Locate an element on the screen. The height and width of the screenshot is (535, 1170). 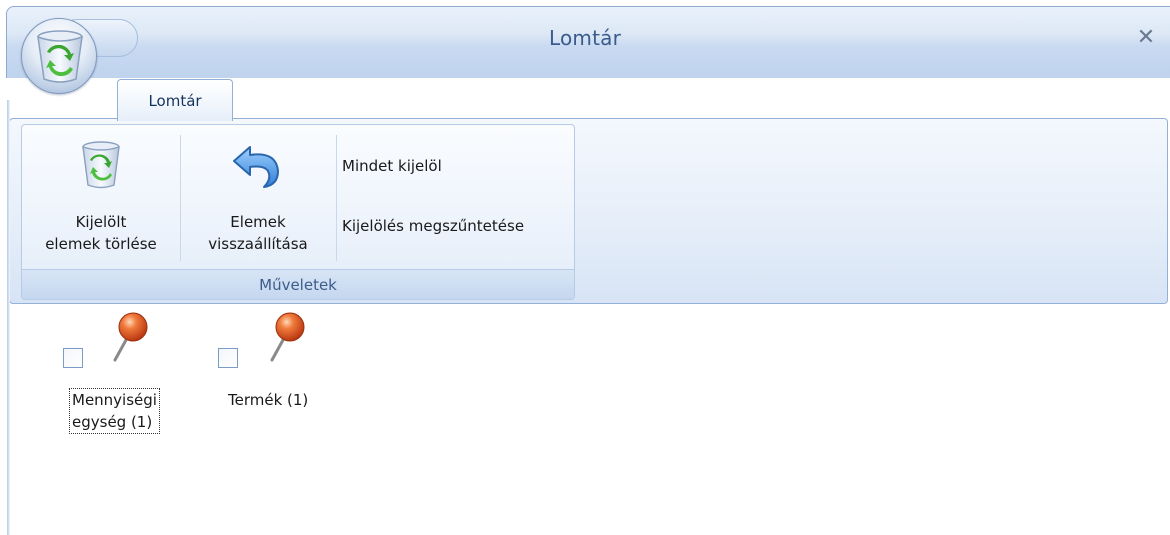
item-label: Termék (1) is located at coordinates (268, 400).